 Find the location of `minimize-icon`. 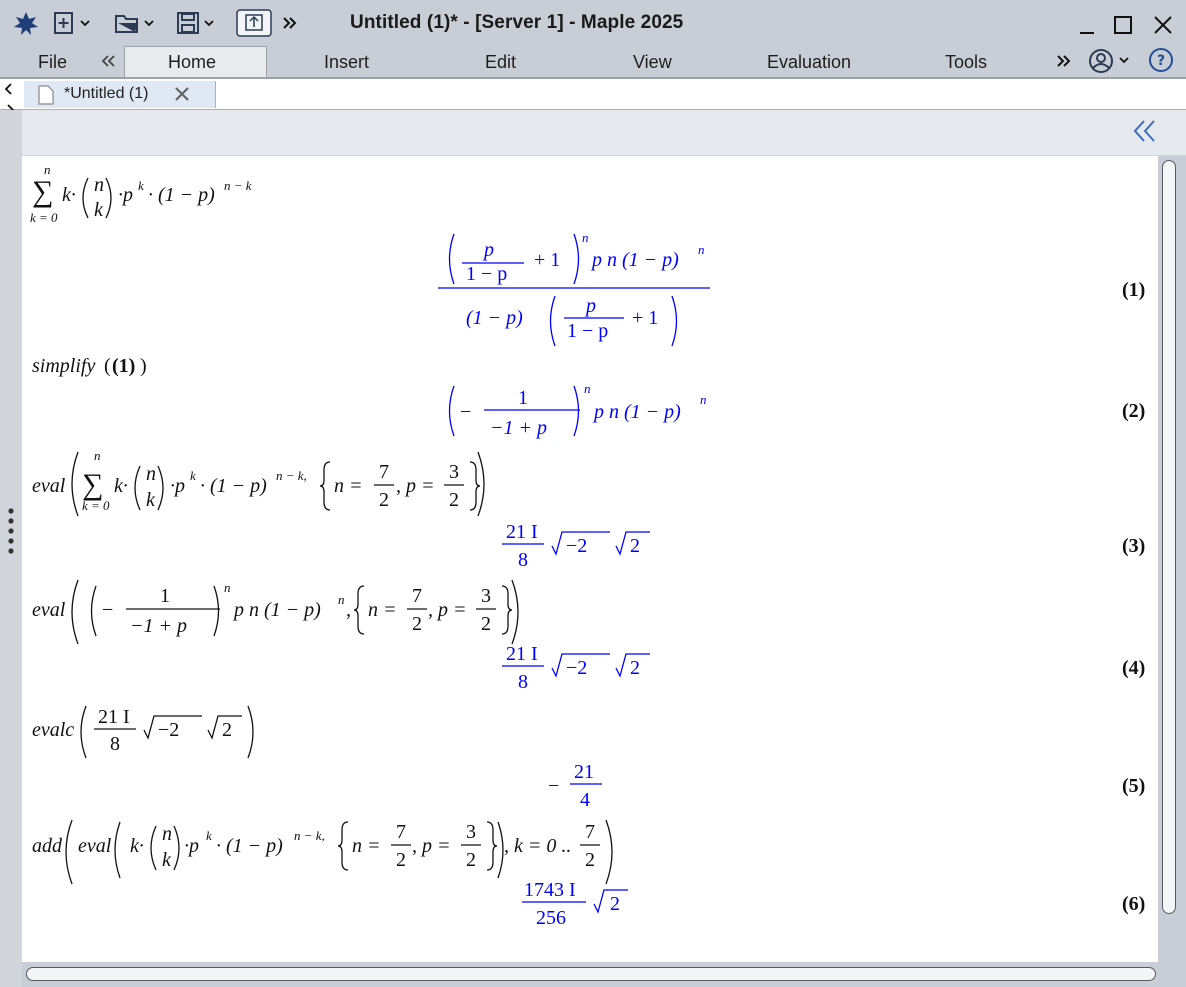

minimize-icon is located at coordinates (1087, 25).